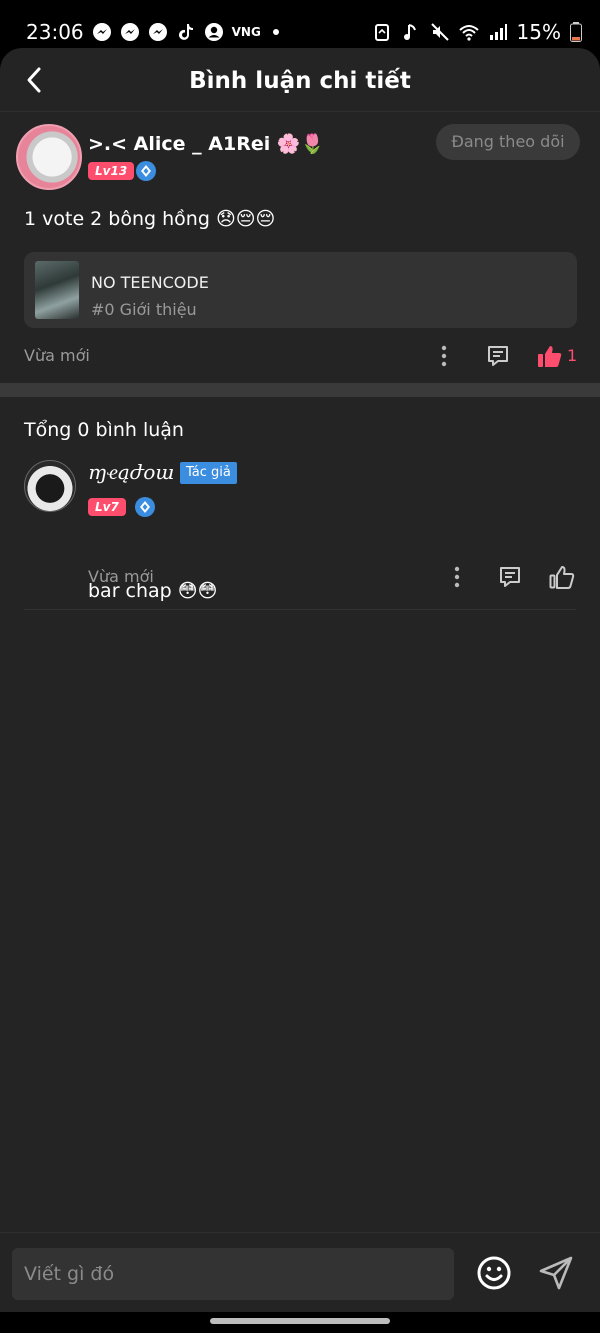 Image resolution: width=600 pixels, height=1333 pixels. What do you see at coordinates (233, 1274) in the screenshot?
I see `comment-input` at bounding box center [233, 1274].